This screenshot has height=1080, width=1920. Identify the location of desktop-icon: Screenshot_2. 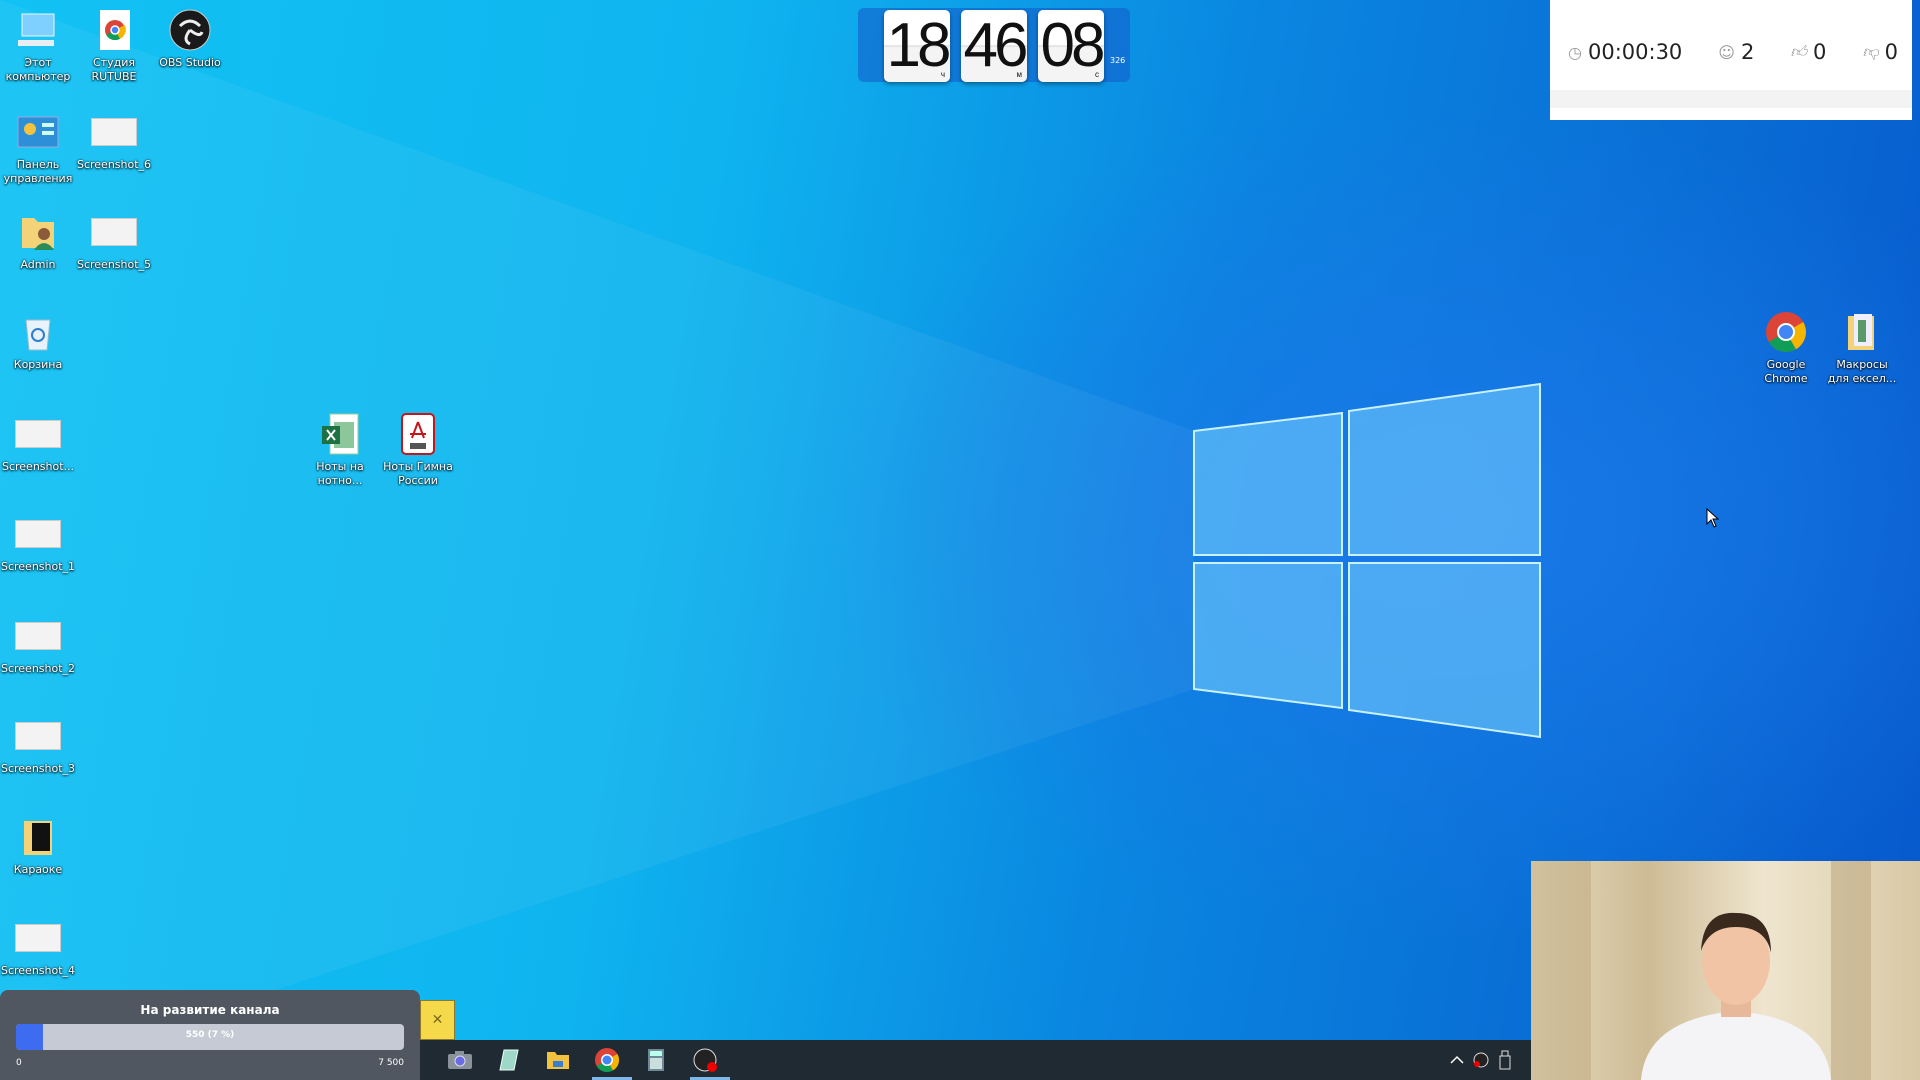
(38, 645).